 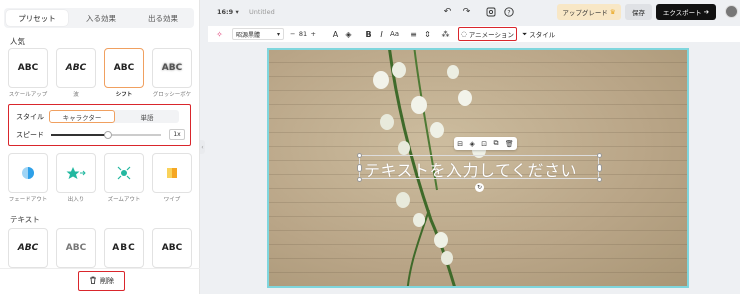 What do you see at coordinates (37, 18) in the screenshot?
I see `tab-preset: プリセット` at bounding box center [37, 18].